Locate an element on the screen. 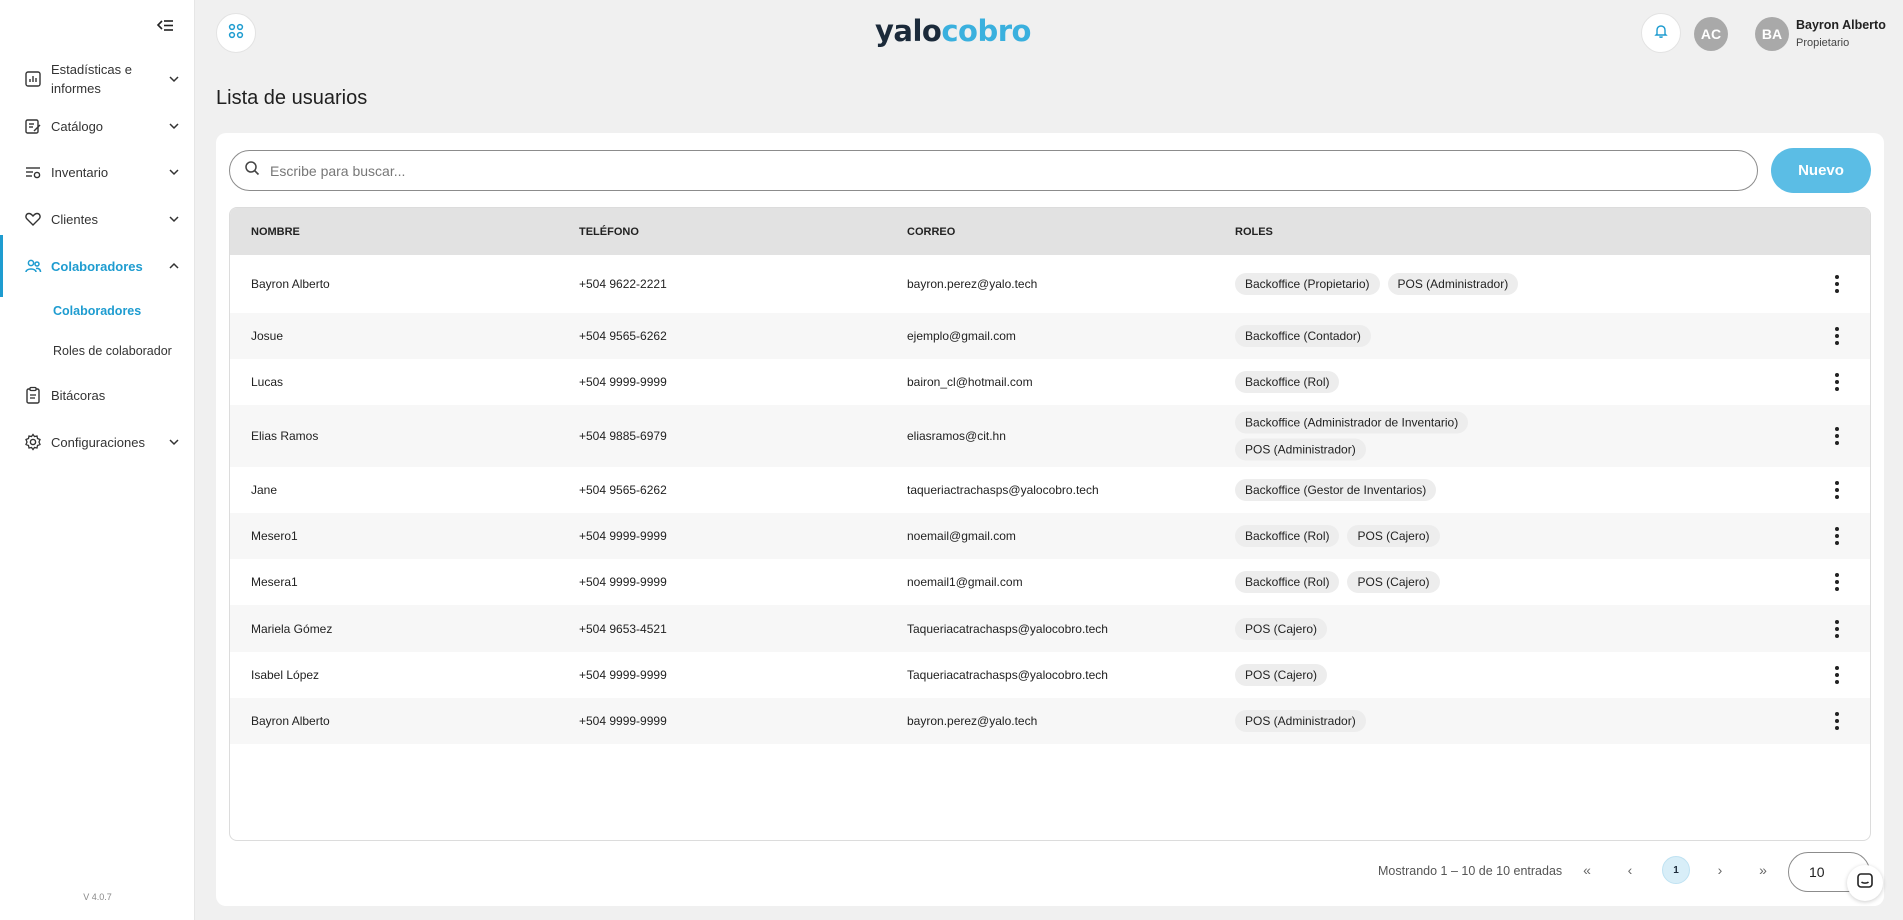  cell-email: noemail1@gmail.com is located at coordinates (965, 582).